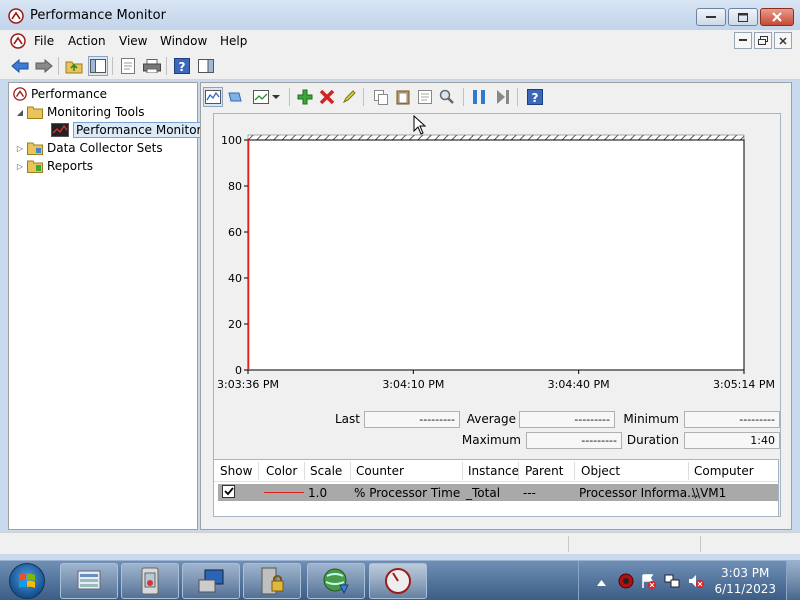 Image resolution: width=800 pixels, height=600 pixels. I want to click on col-object: Object, so click(600, 471).